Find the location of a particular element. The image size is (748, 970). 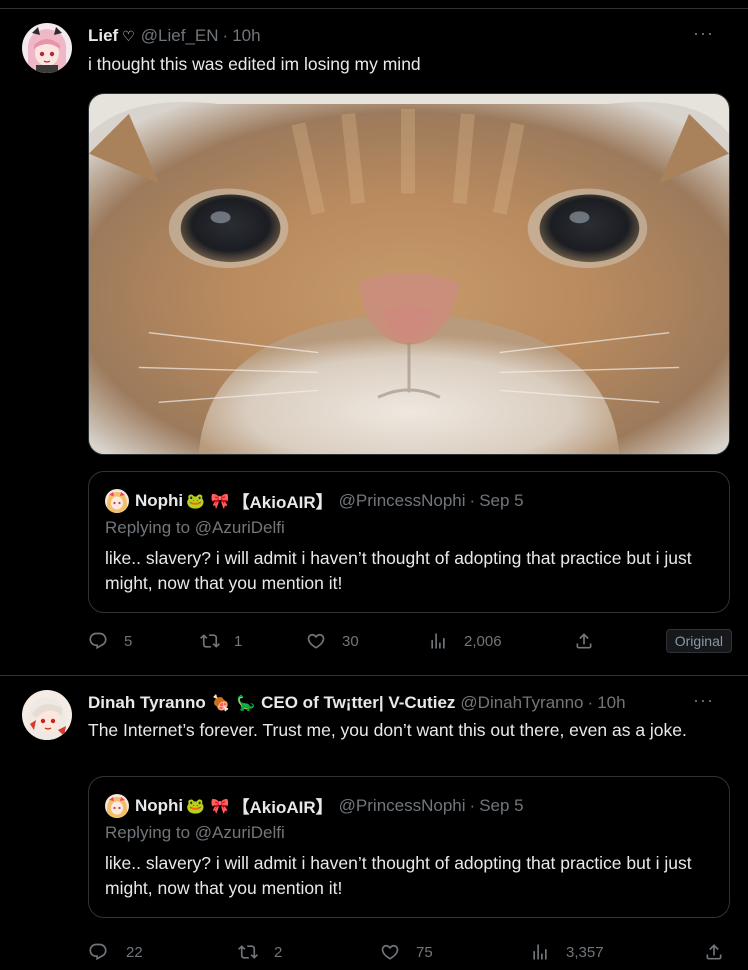

views-count: 3,357 is located at coordinates (585, 952).